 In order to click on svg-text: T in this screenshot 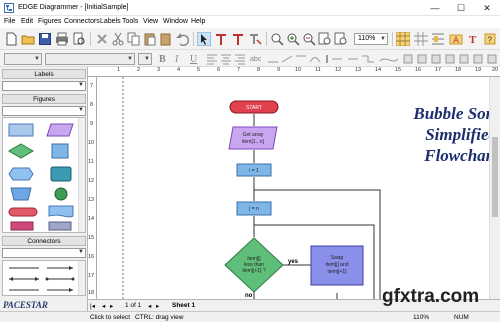, I will do `click(473, 40)`.